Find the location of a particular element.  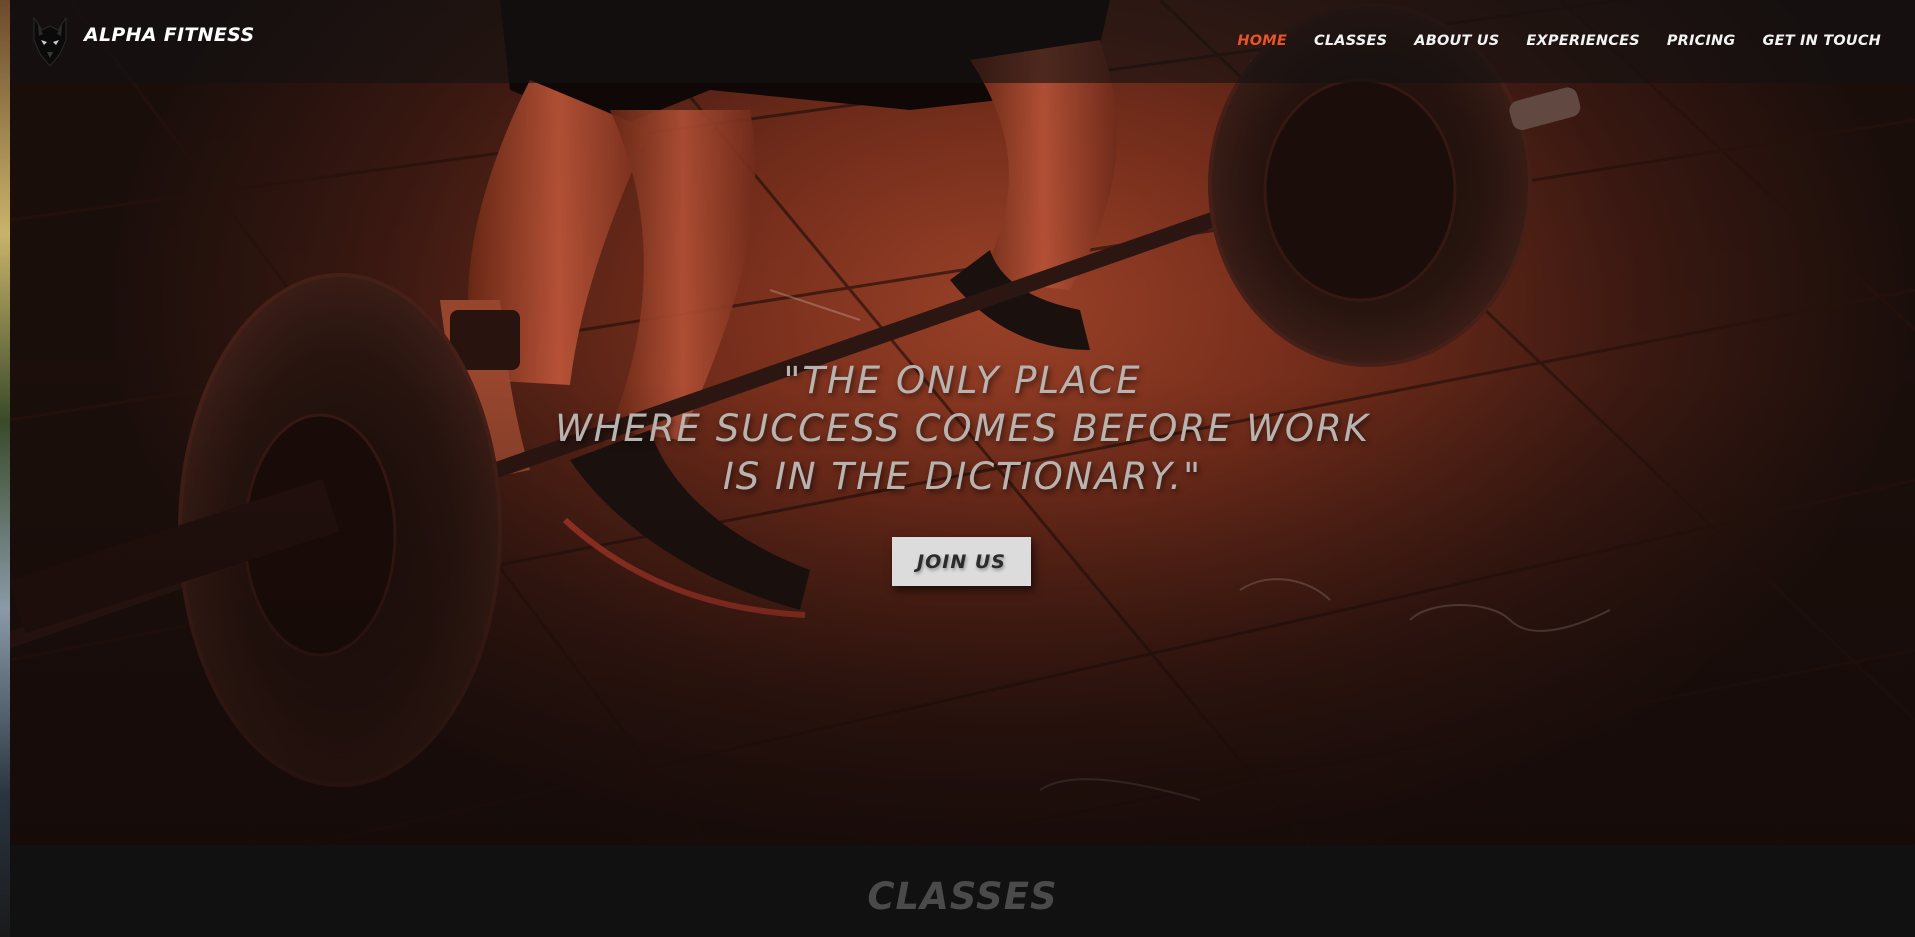

hero-quote-line-3: IS IN THE DICTIONARY." is located at coordinates (962, 476).